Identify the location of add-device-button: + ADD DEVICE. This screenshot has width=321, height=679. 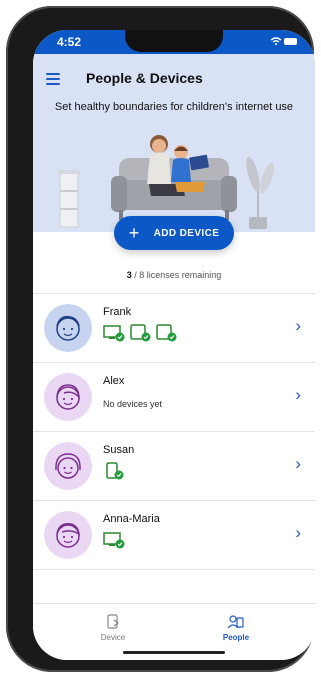
(174, 233).